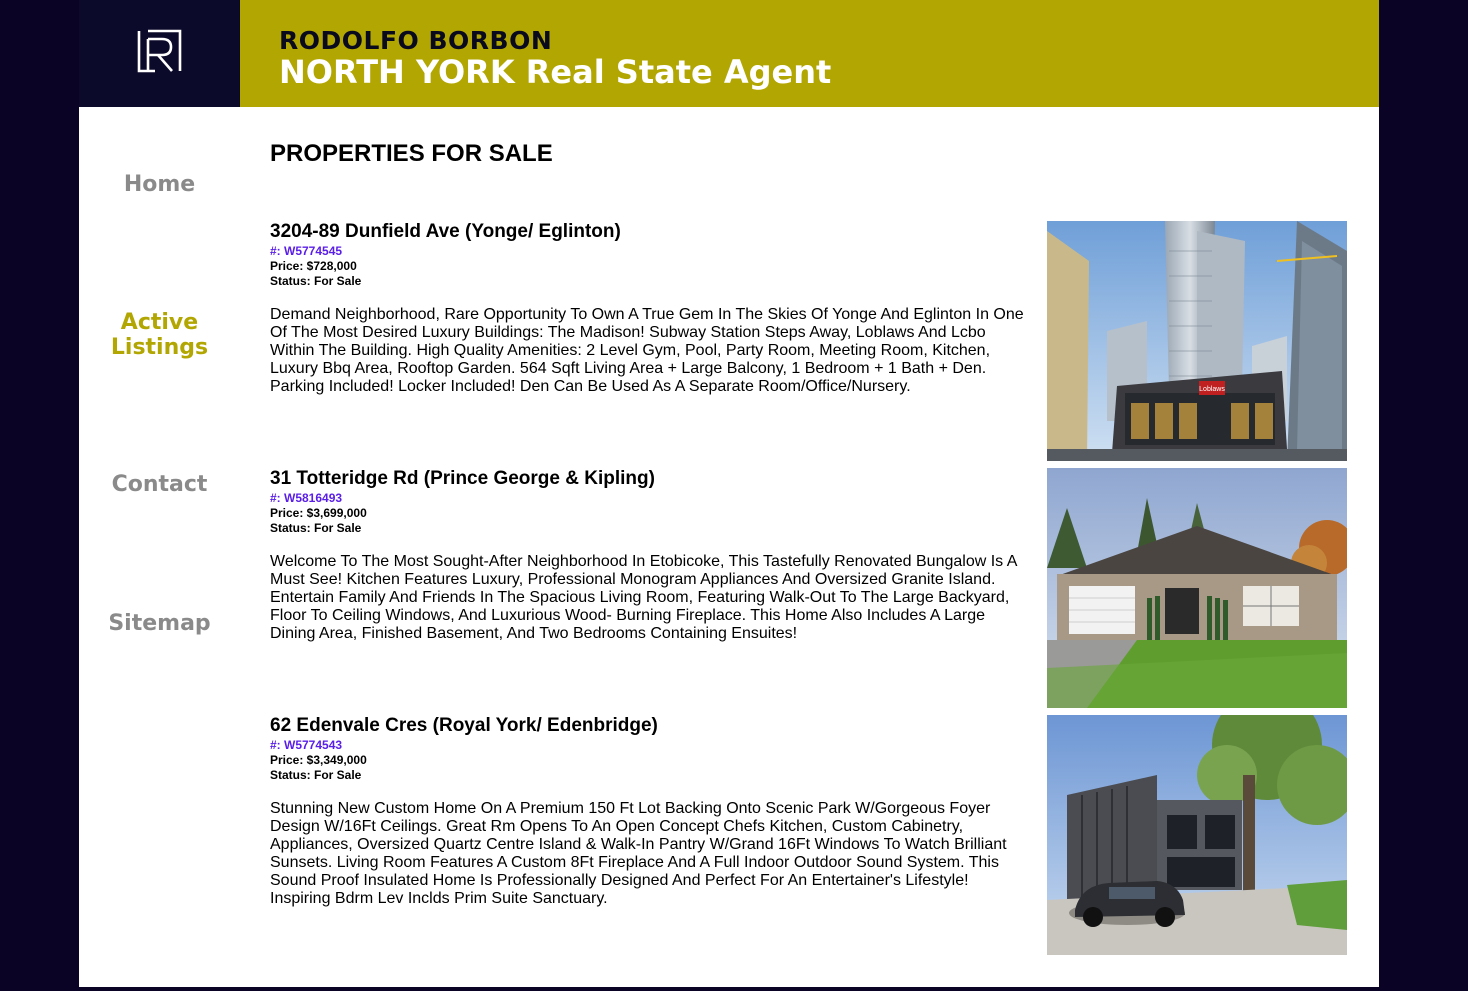 The height and width of the screenshot is (991, 1468). I want to click on listing-price: Price: $728,000, so click(313, 266).